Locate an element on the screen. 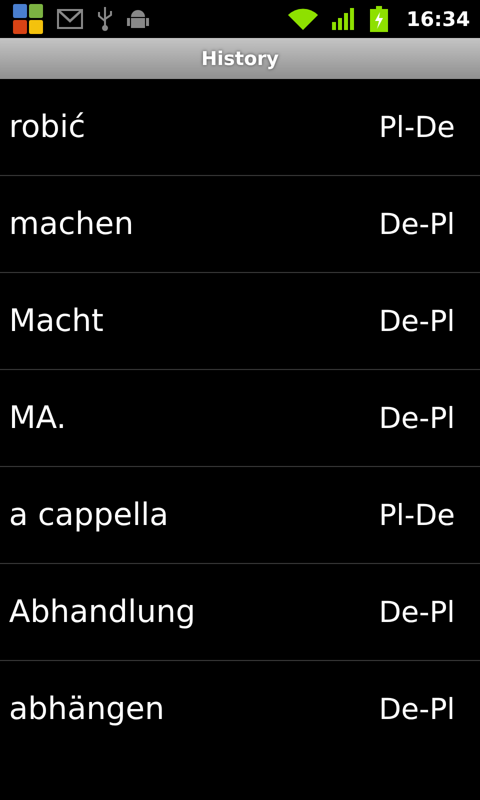 The width and height of the screenshot is (480, 800). usb-icon is located at coordinates (105, 19).